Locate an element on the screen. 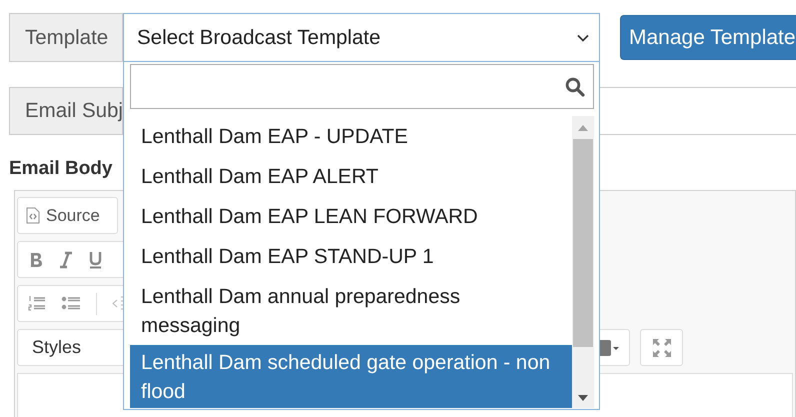 This screenshot has width=796, height=417. bullet-list-icon is located at coordinates (71, 303).